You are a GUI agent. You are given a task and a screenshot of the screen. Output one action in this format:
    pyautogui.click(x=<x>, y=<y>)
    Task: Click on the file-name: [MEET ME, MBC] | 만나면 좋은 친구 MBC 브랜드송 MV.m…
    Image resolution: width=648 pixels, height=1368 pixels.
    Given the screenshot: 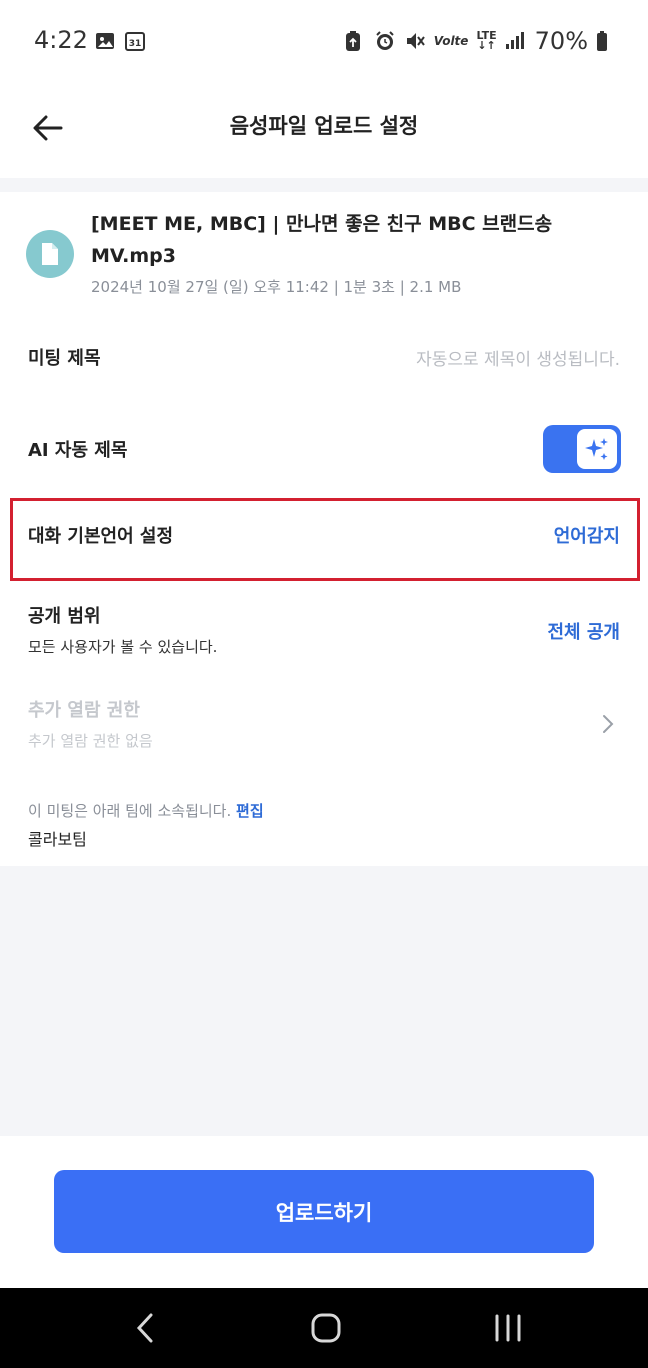 What is the action you would take?
    pyautogui.click(x=322, y=240)
    